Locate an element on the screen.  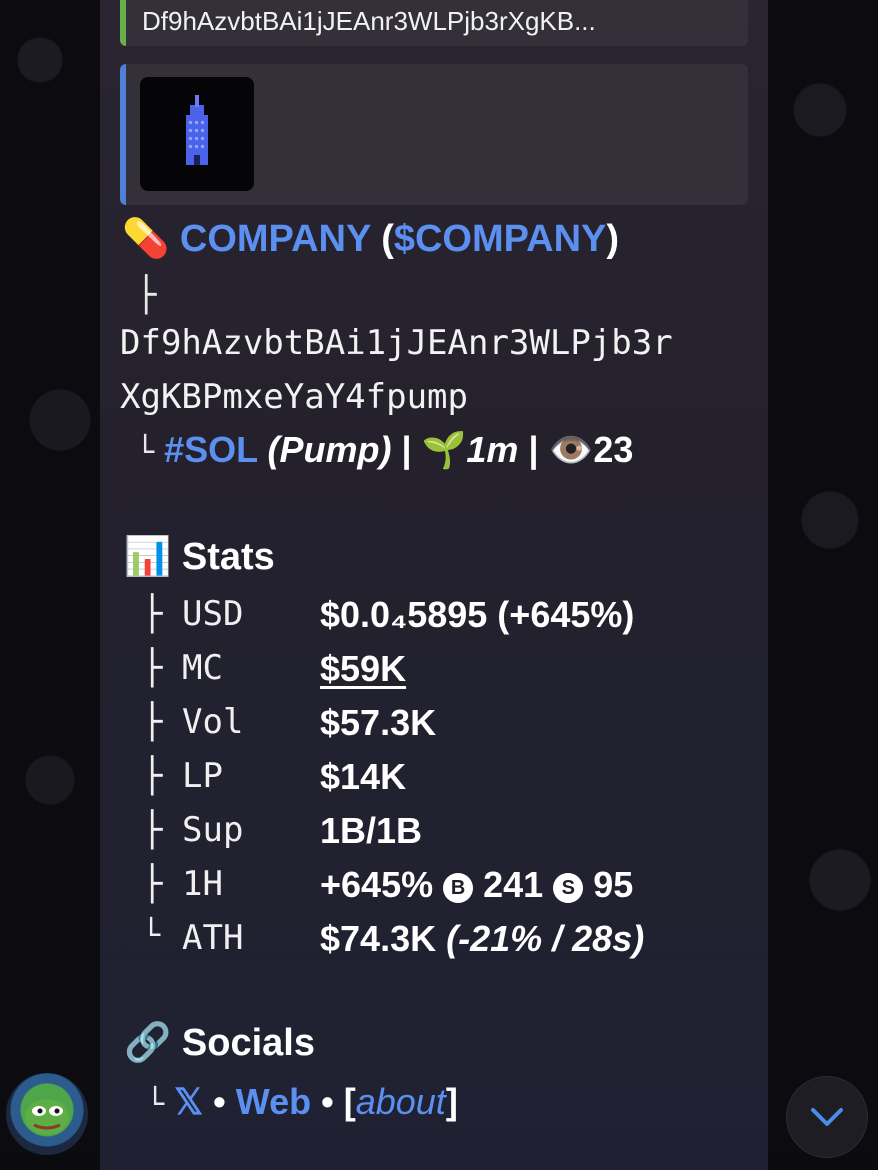
stat-row-usd: ├ USD $0.0₄5895 (+645%) is located at coordinates (442, 621).